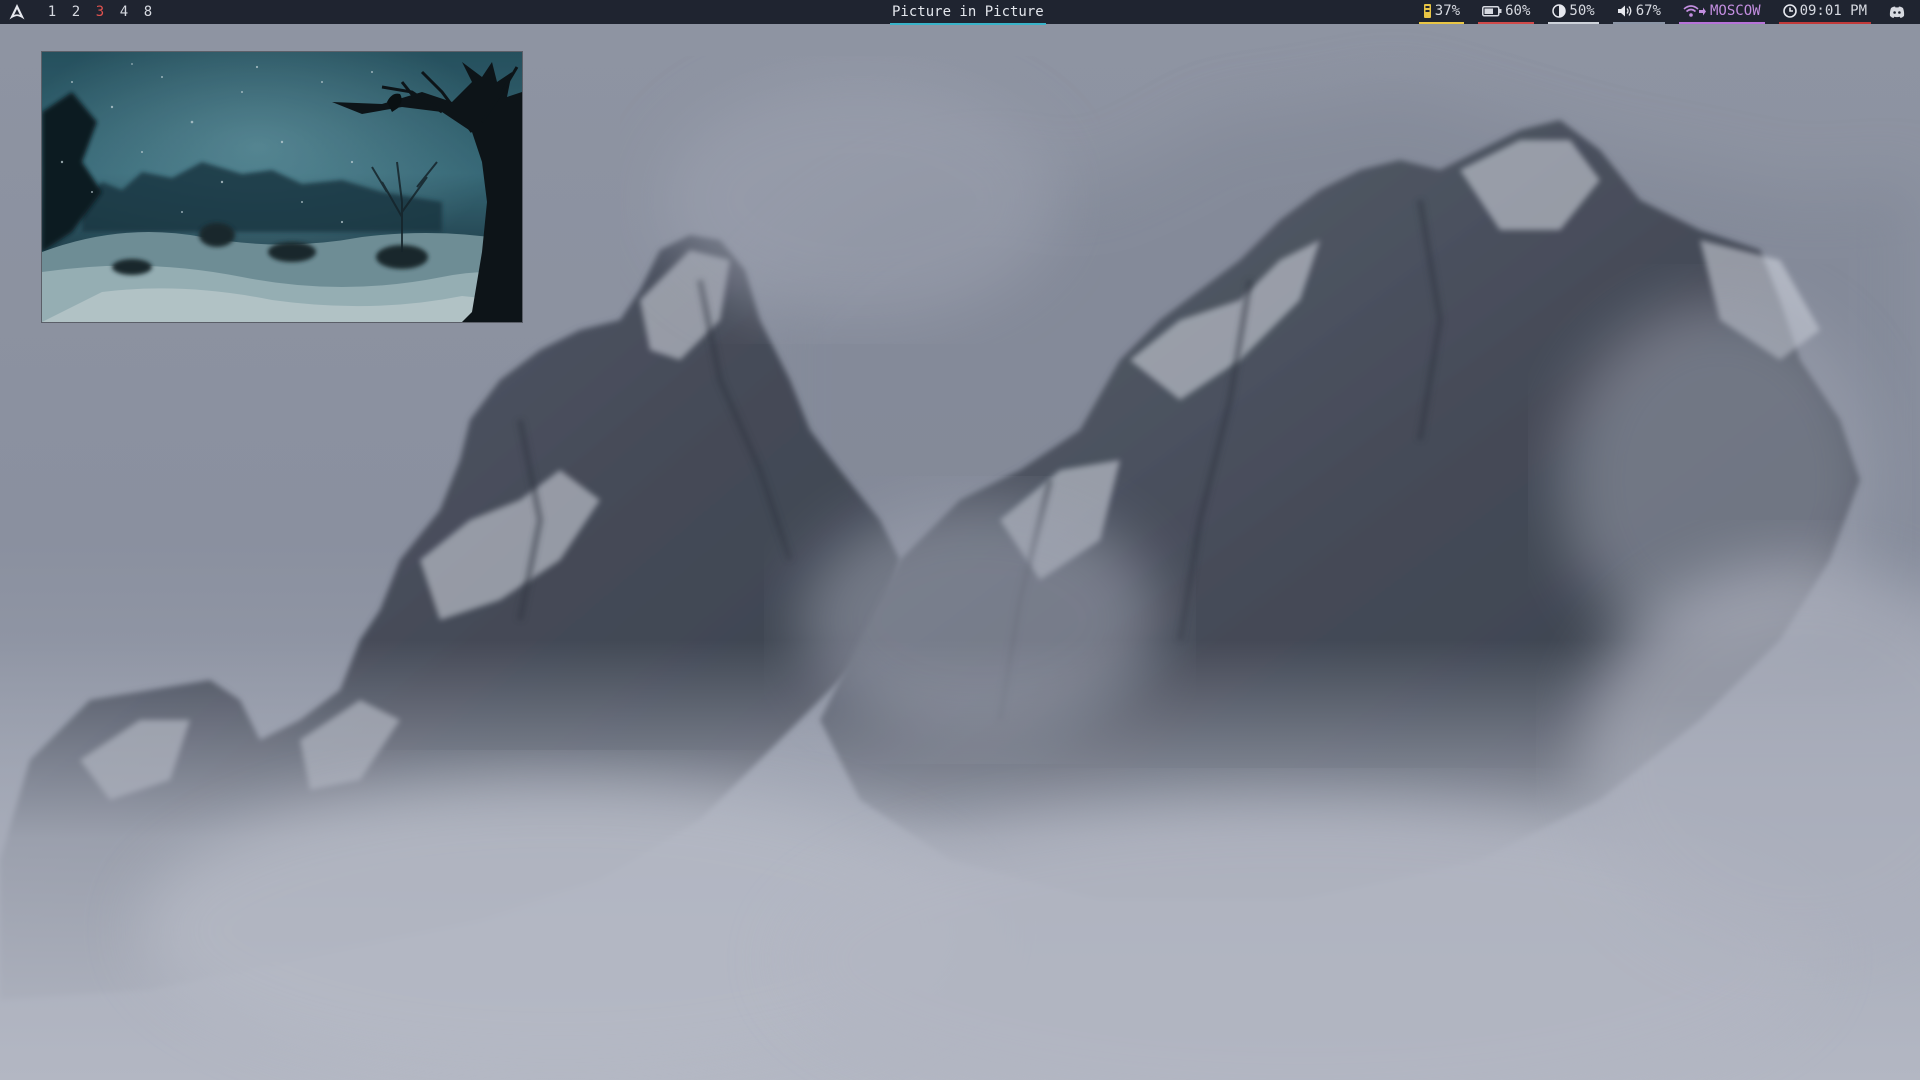 The width and height of the screenshot is (1920, 1080). I want to click on picture-in-picture-window, so click(282, 187).